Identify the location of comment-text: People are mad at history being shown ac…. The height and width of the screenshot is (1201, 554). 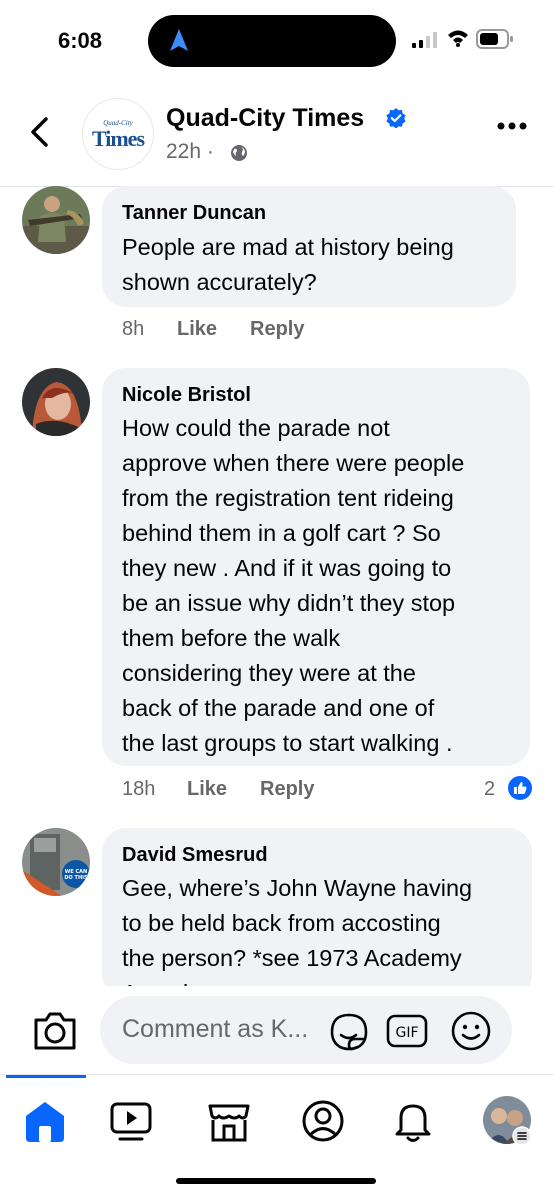
(288, 264).